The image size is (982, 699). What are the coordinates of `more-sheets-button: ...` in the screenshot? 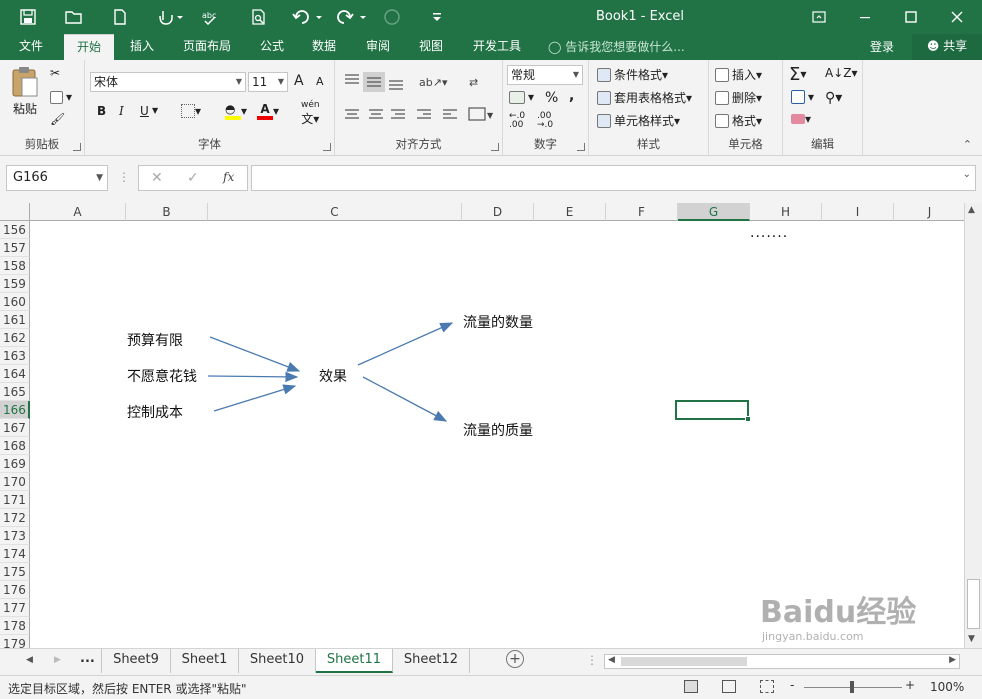 It's located at (87, 658).